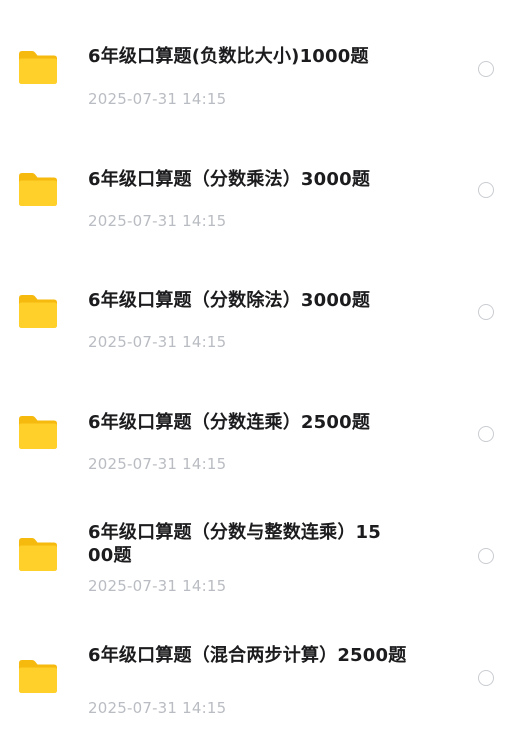 The width and height of the screenshot is (520, 732). Describe the element at coordinates (247, 655) in the screenshot. I see `file-name: 6年级口算题（混合两步计算）2500题` at that location.